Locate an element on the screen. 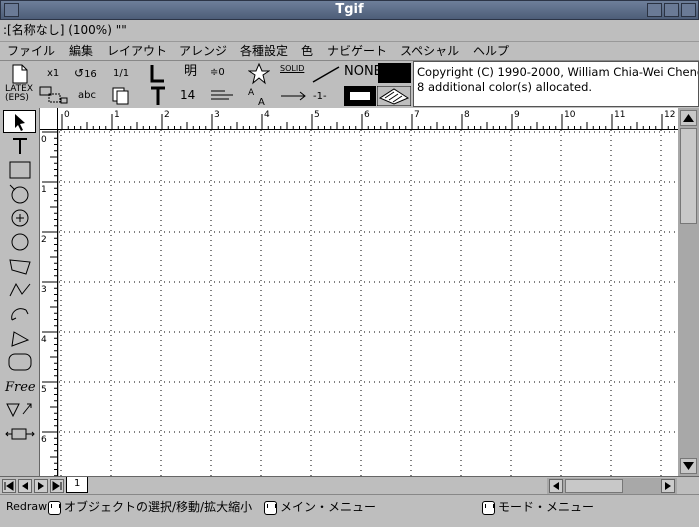 This screenshot has width=699, height=527. window-titlebar: Tgif is located at coordinates (349, 10).